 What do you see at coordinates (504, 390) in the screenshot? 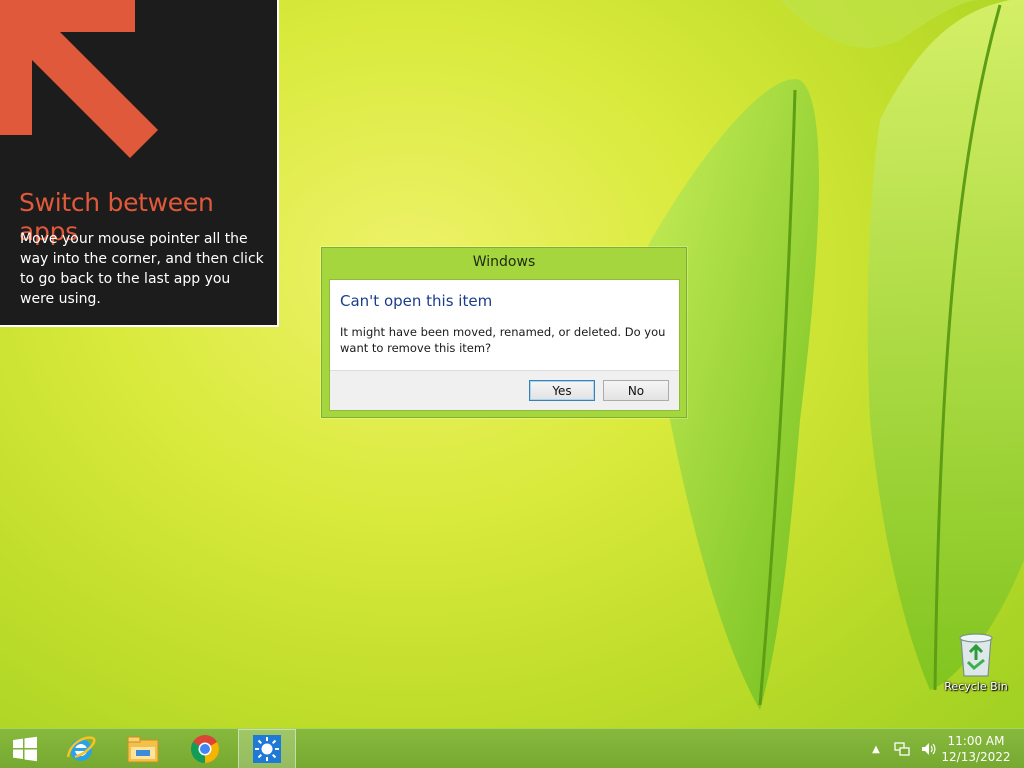
I see `dialog-footer: Yes No` at bounding box center [504, 390].